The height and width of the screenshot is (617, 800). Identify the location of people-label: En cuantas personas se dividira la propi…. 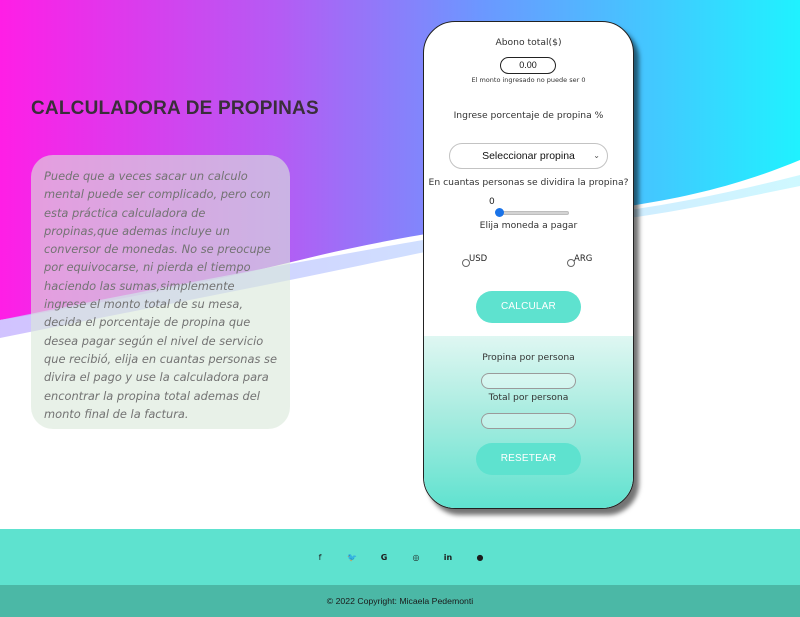
(528, 182).